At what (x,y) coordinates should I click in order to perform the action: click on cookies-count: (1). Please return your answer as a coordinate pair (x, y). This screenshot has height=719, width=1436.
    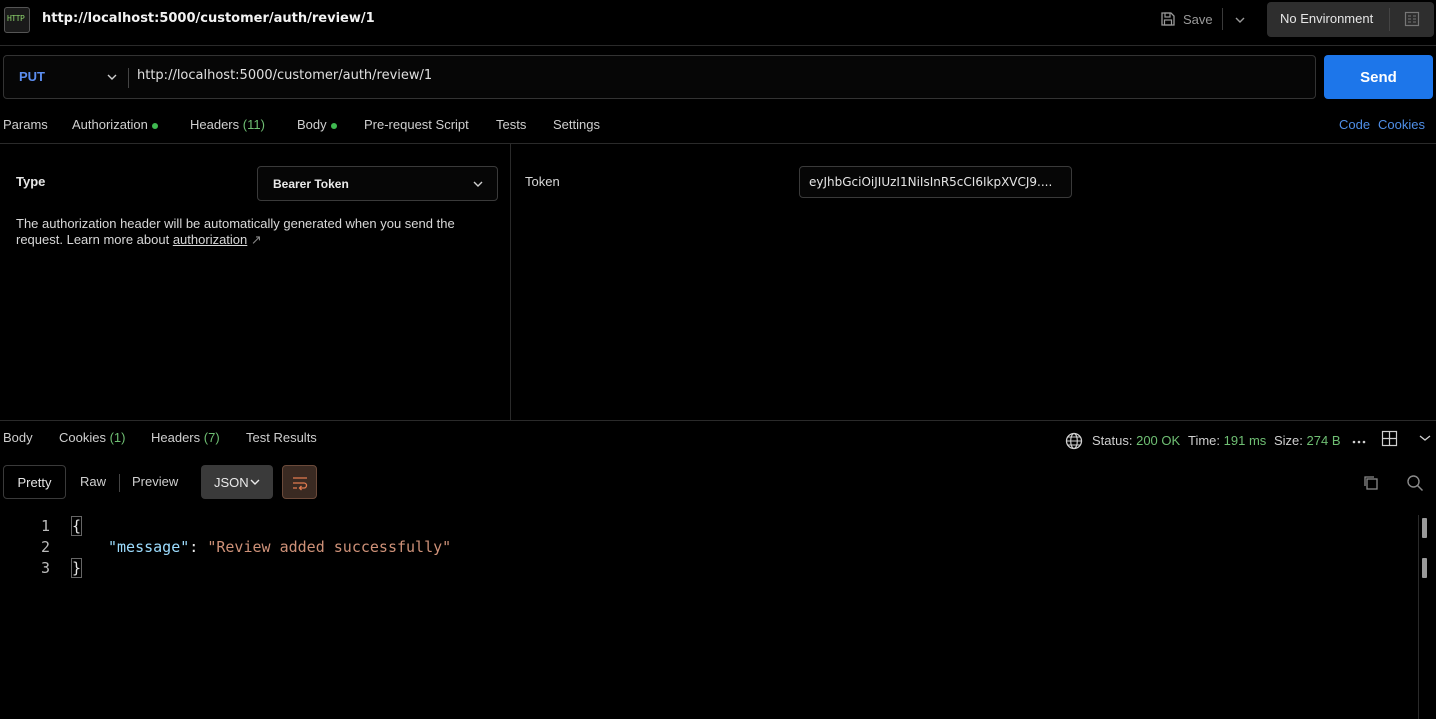
    Looking at the image, I should click on (117, 437).